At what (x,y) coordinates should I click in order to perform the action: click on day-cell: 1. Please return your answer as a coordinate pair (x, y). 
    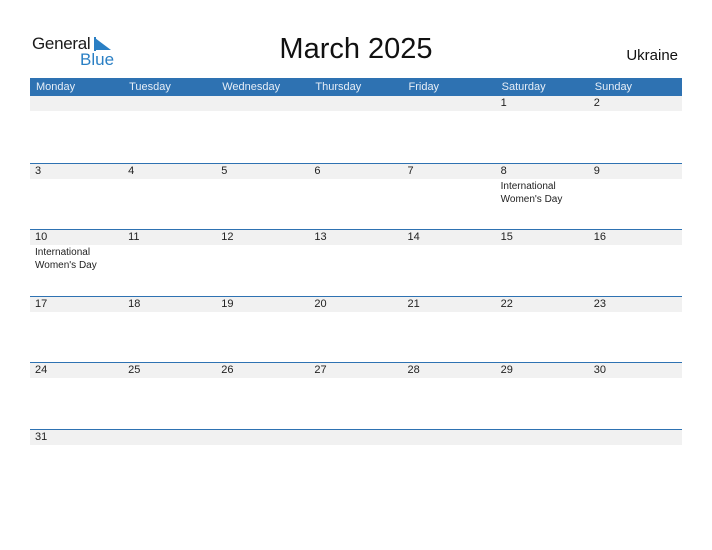
    Looking at the image, I should click on (542, 103).